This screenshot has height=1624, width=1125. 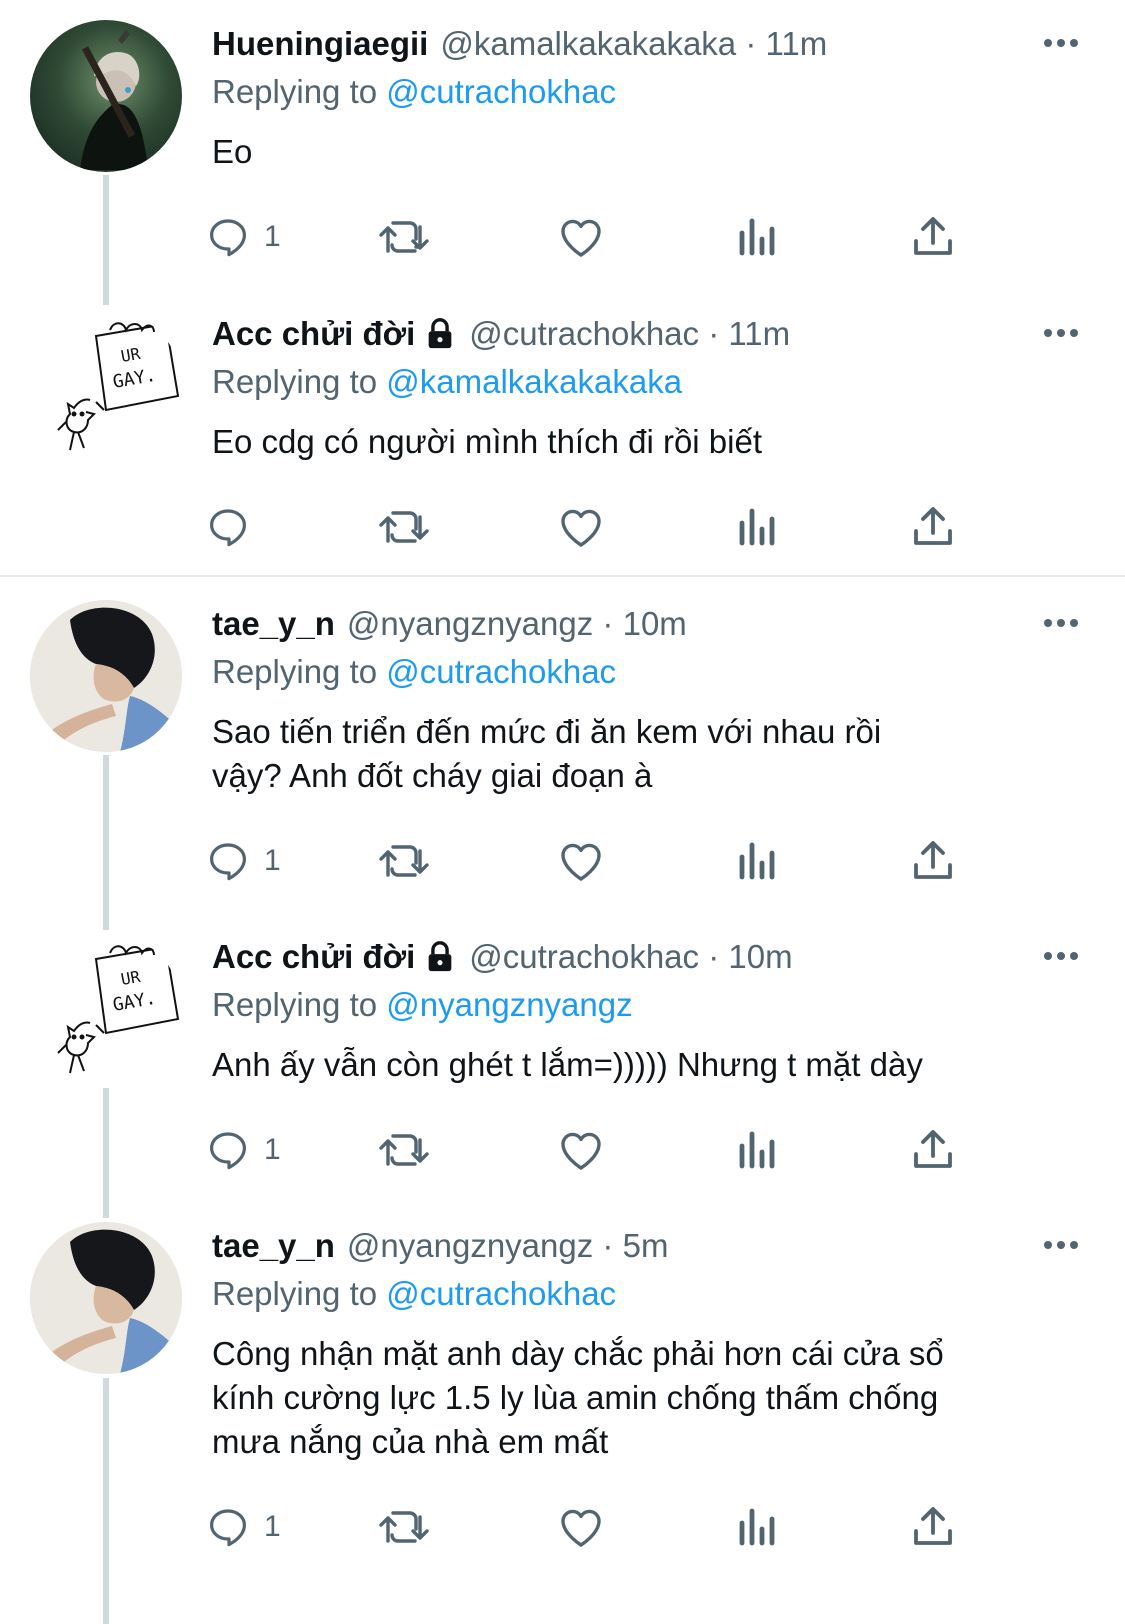 I want to click on tweet-text-line: vậy? Anh đốt cháy giai đoạn à, so click(x=432, y=775).